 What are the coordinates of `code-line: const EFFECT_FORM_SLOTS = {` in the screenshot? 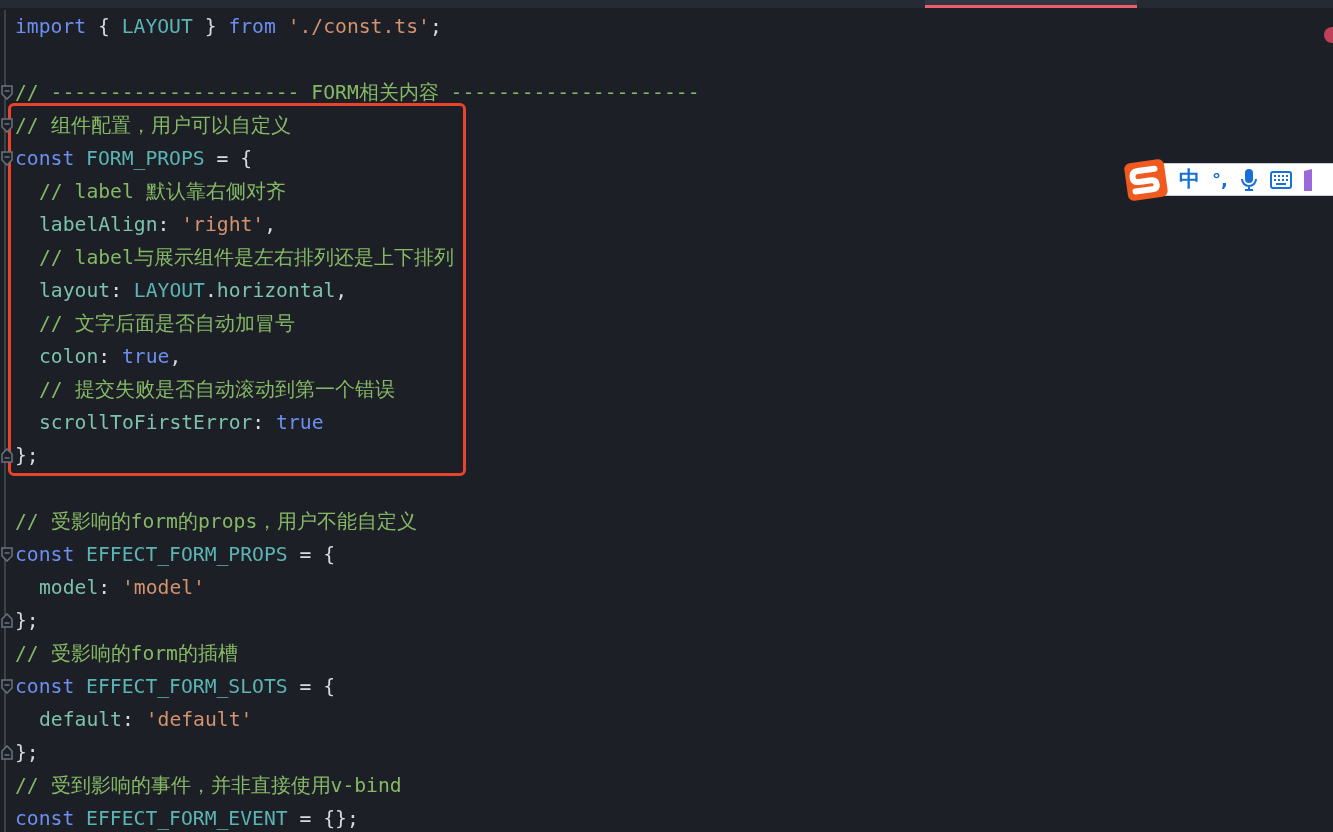 It's located at (175, 686).